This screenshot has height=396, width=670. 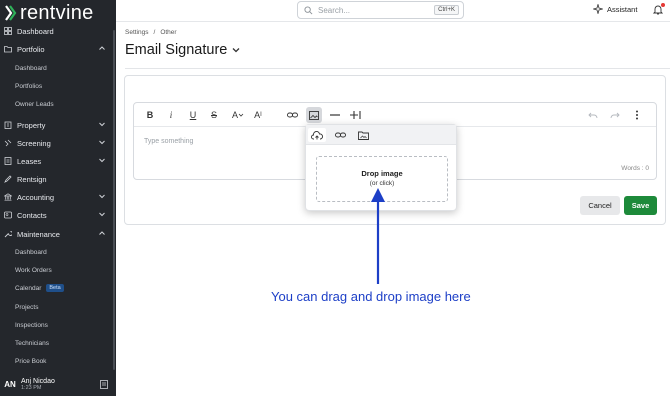 I want to click on sidebar-item-rentsign: Rentsign, so click(x=56, y=179).